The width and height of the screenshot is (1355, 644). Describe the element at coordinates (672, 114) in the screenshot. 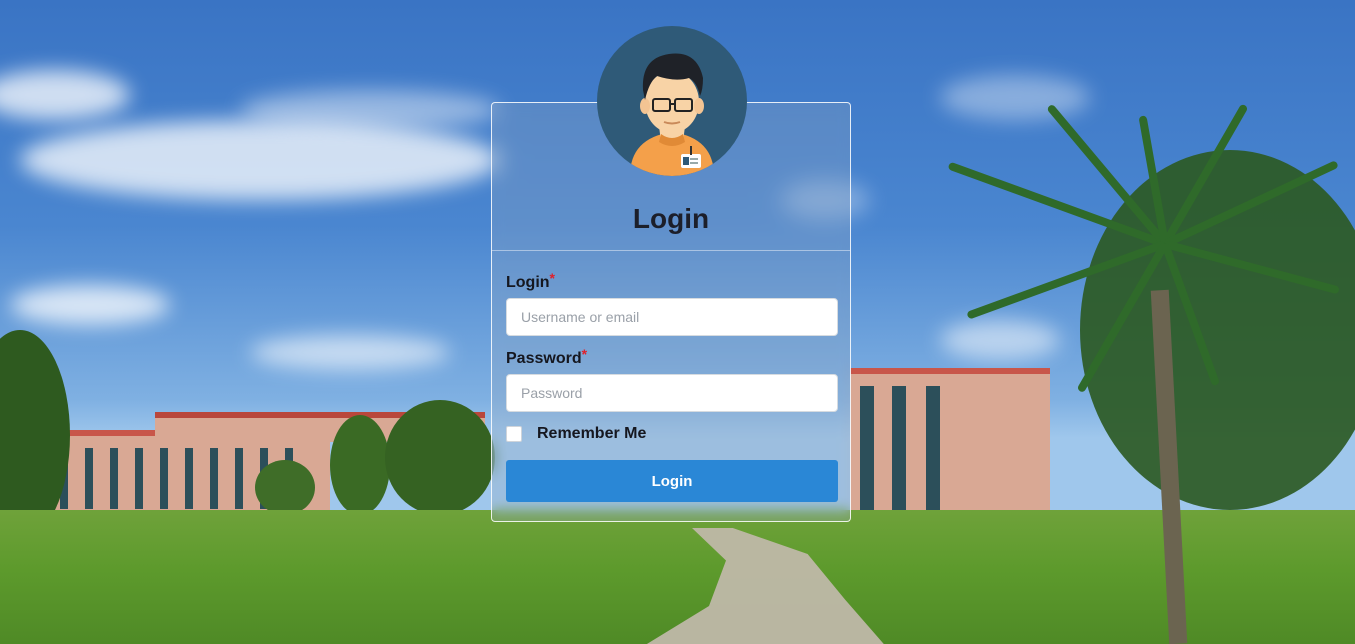

I see `avatar-illustration` at that location.